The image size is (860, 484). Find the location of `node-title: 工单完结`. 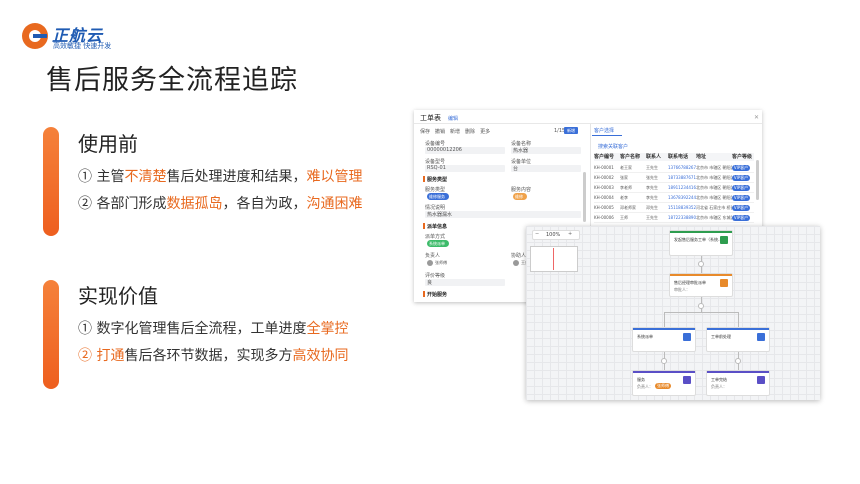

node-title: 工单完结 is located at coordinates (719, 379).